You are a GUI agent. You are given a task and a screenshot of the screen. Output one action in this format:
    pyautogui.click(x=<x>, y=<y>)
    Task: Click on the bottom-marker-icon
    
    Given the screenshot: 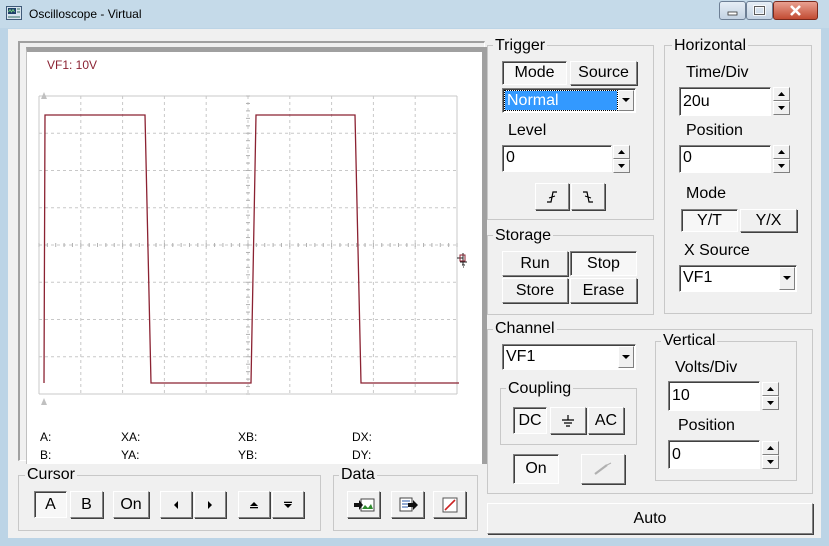 What is the action you would take?
    pyautogui.click(x=44, y=401)
    